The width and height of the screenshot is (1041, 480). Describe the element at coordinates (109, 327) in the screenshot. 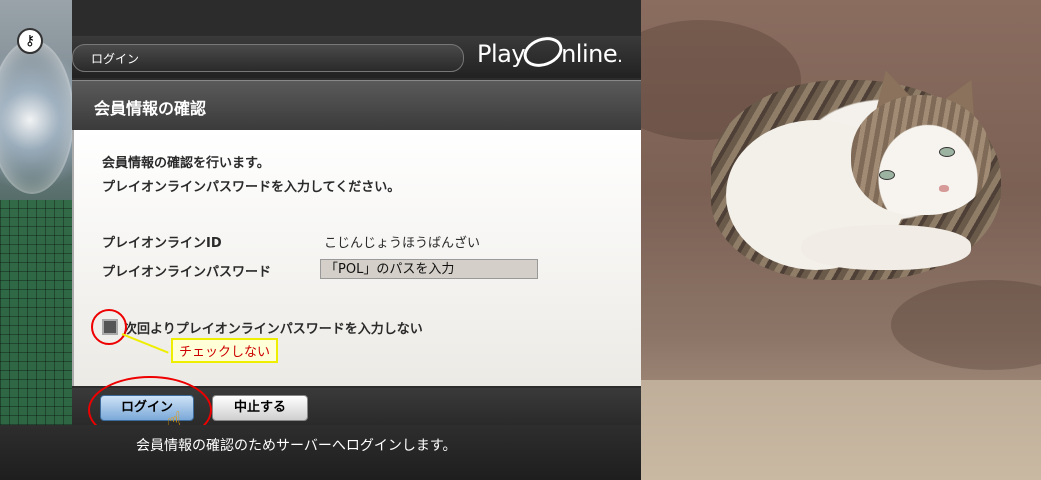

I see `annotation-circle-checkbox` at that location.